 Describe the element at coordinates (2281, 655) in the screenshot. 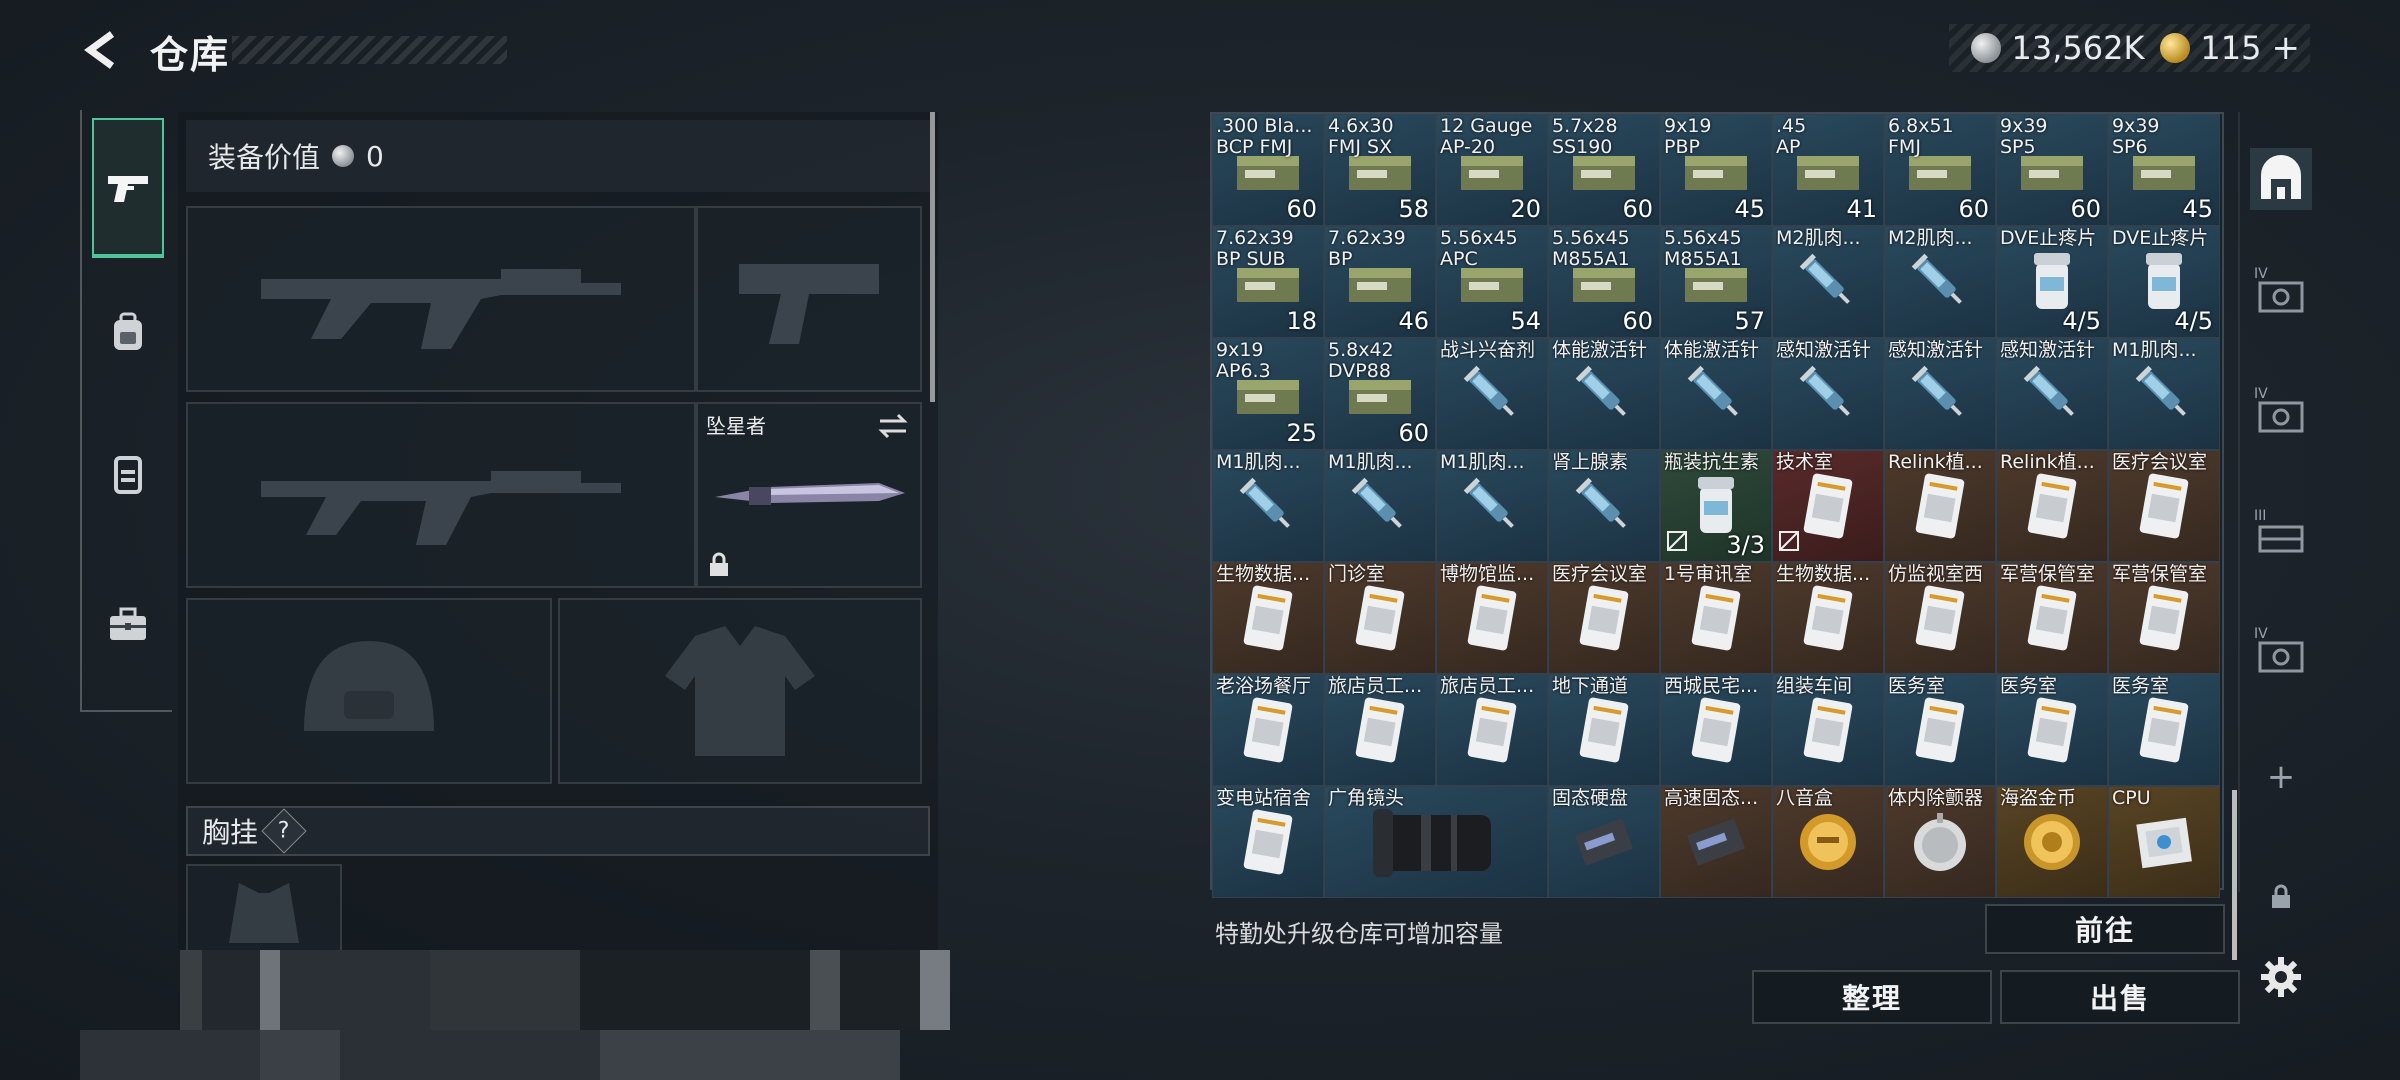

I see `rail-item-ext-4: IV` at that location.